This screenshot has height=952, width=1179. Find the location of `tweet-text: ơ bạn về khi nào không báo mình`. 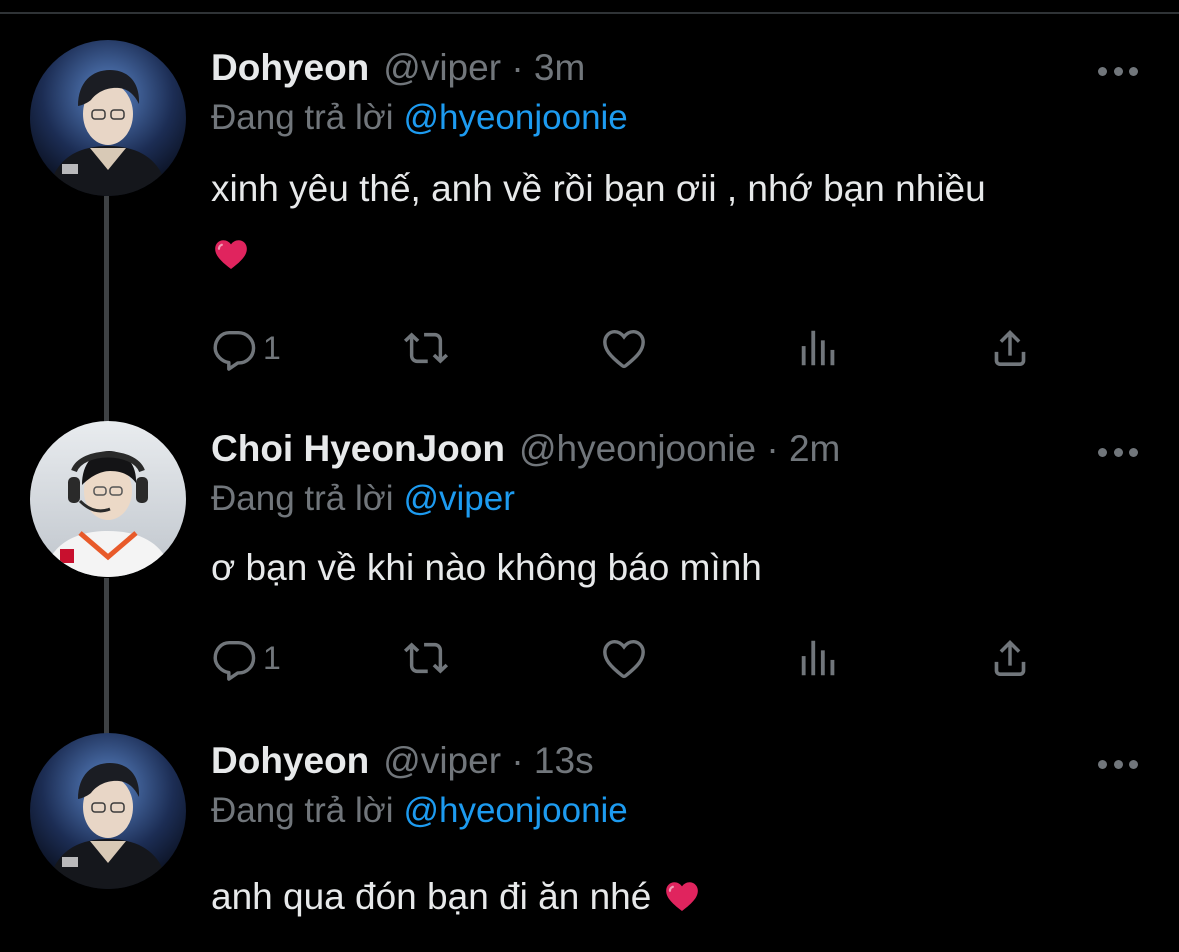

tweet-text: ơ bạn về khi nào không báo mình is located at coordinates (681, 568).